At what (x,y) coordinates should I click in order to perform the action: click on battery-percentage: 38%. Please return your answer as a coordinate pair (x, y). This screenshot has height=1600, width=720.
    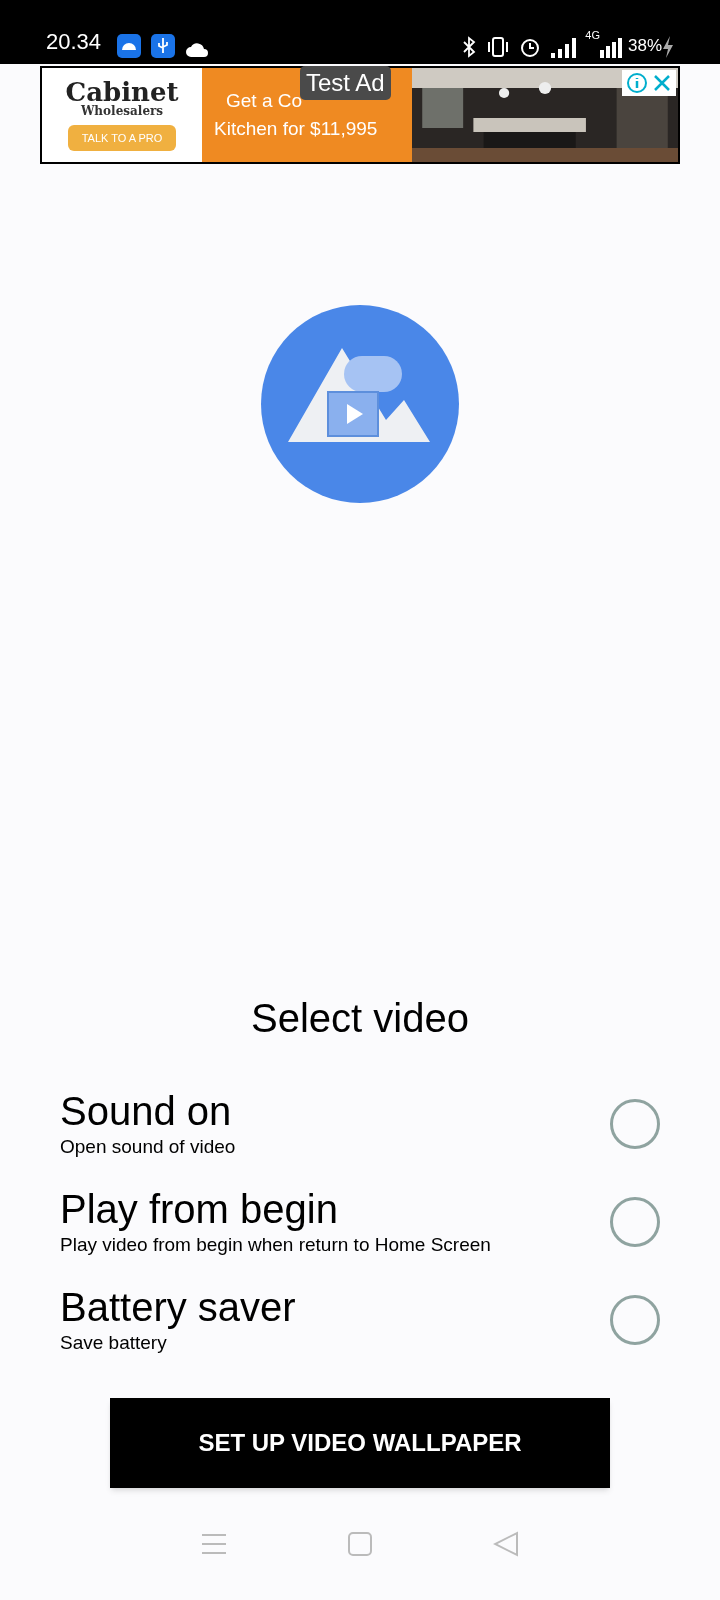
    Looking at the image, I should click on (644, 45).